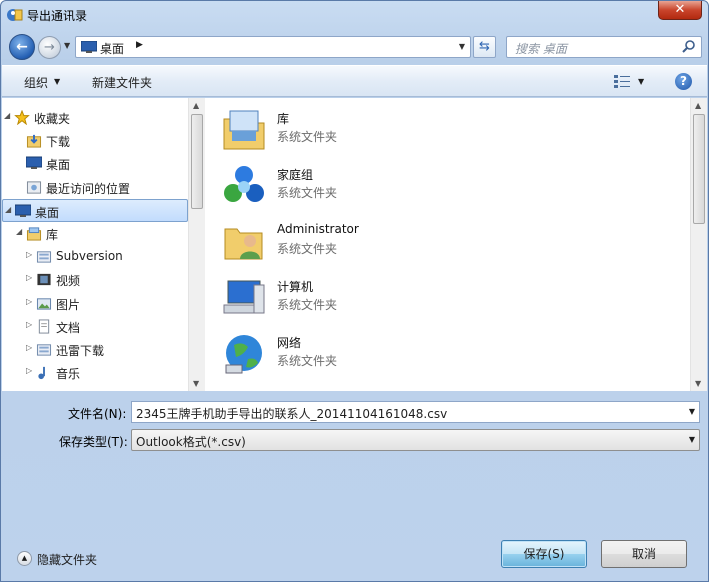 The image size is (709, 582). I want to click on star-icon, so click(22, 117).